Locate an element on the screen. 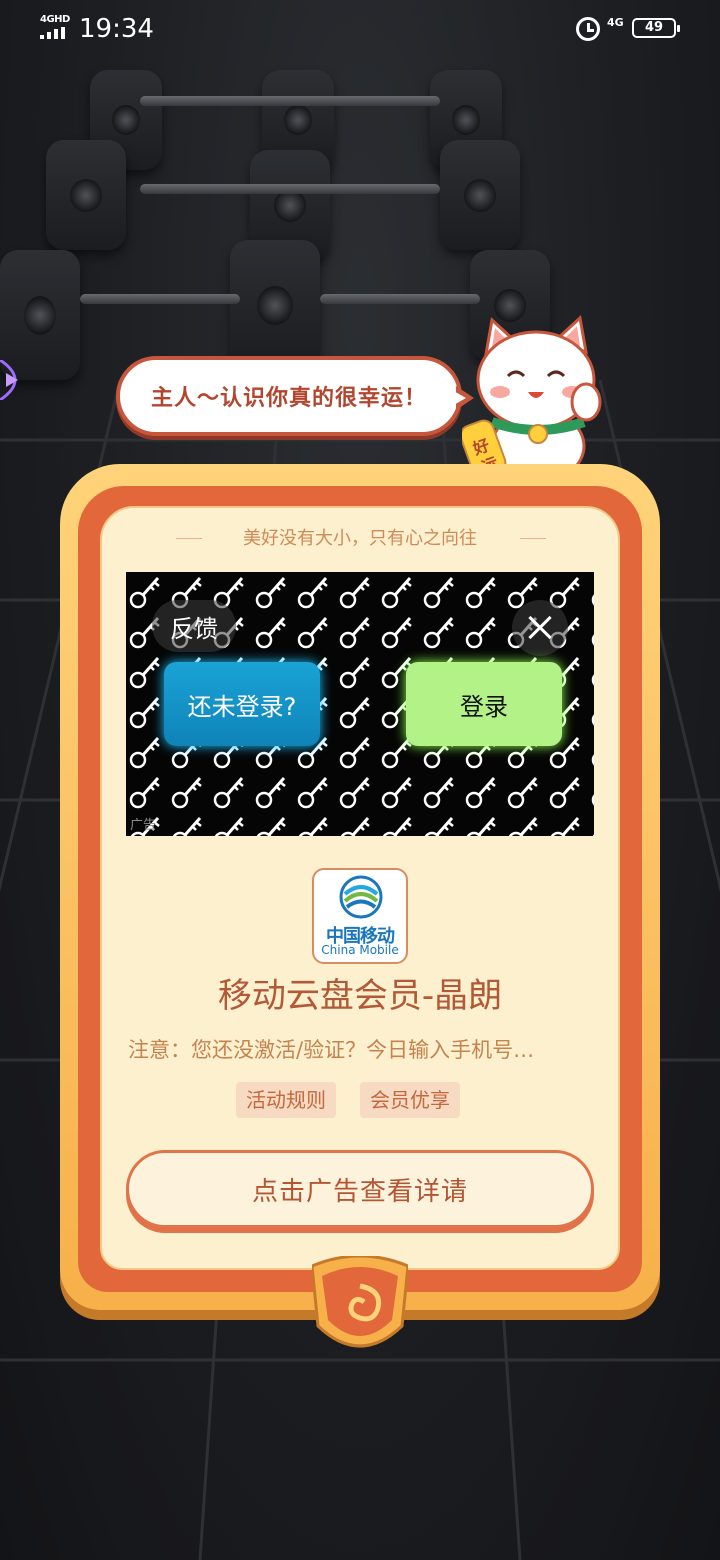  battery-icon: 49 is located at coordinates (656, 28).